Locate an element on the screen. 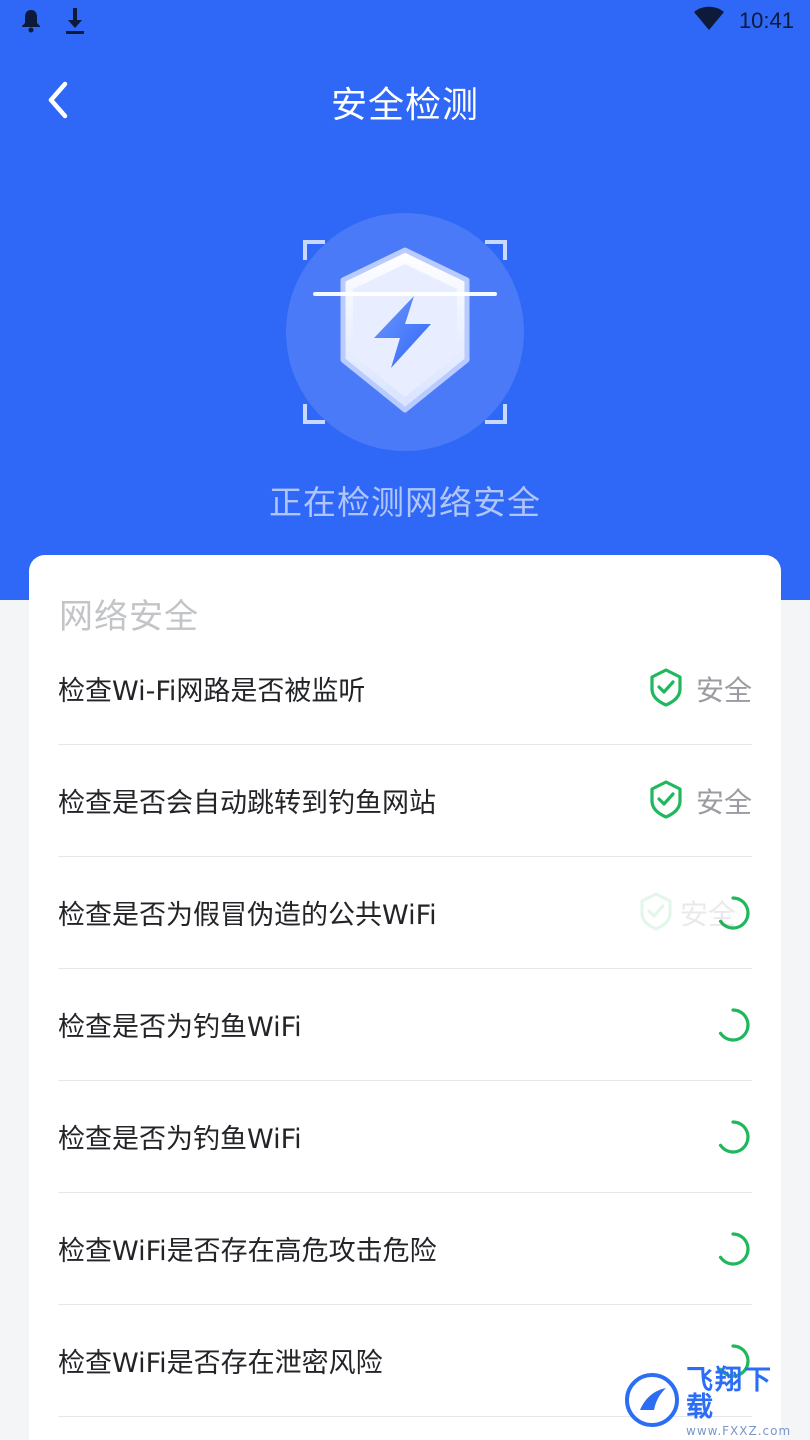  check-row: 检查是否为假冒伪造的公共WiFi 安全 is located at coordinates (405, 913).